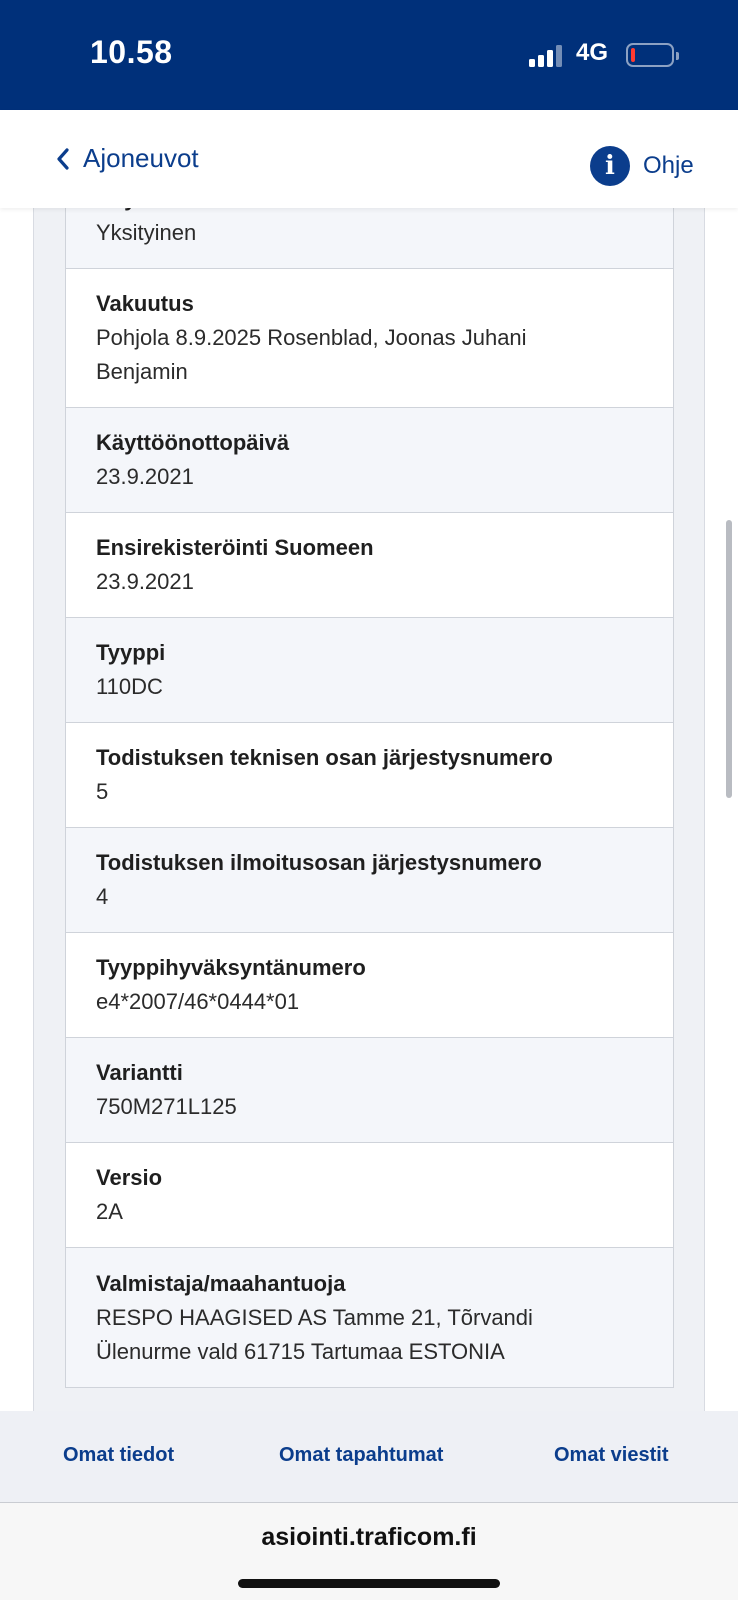 The height and width of the screenshot is (1600, 738). Describe the element at coordinates (193, 442) in the screenshot. I see `detail-label: Käyttöönottopäivä` at that location.